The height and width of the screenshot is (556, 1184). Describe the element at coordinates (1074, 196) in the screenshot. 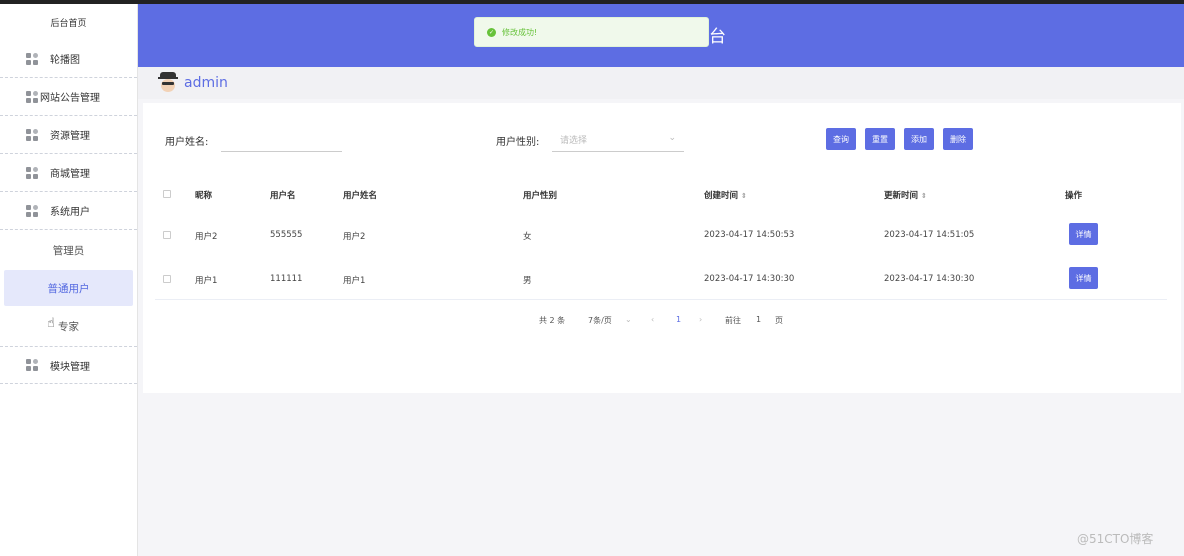

I see `column-header-action: 操作` at that location.